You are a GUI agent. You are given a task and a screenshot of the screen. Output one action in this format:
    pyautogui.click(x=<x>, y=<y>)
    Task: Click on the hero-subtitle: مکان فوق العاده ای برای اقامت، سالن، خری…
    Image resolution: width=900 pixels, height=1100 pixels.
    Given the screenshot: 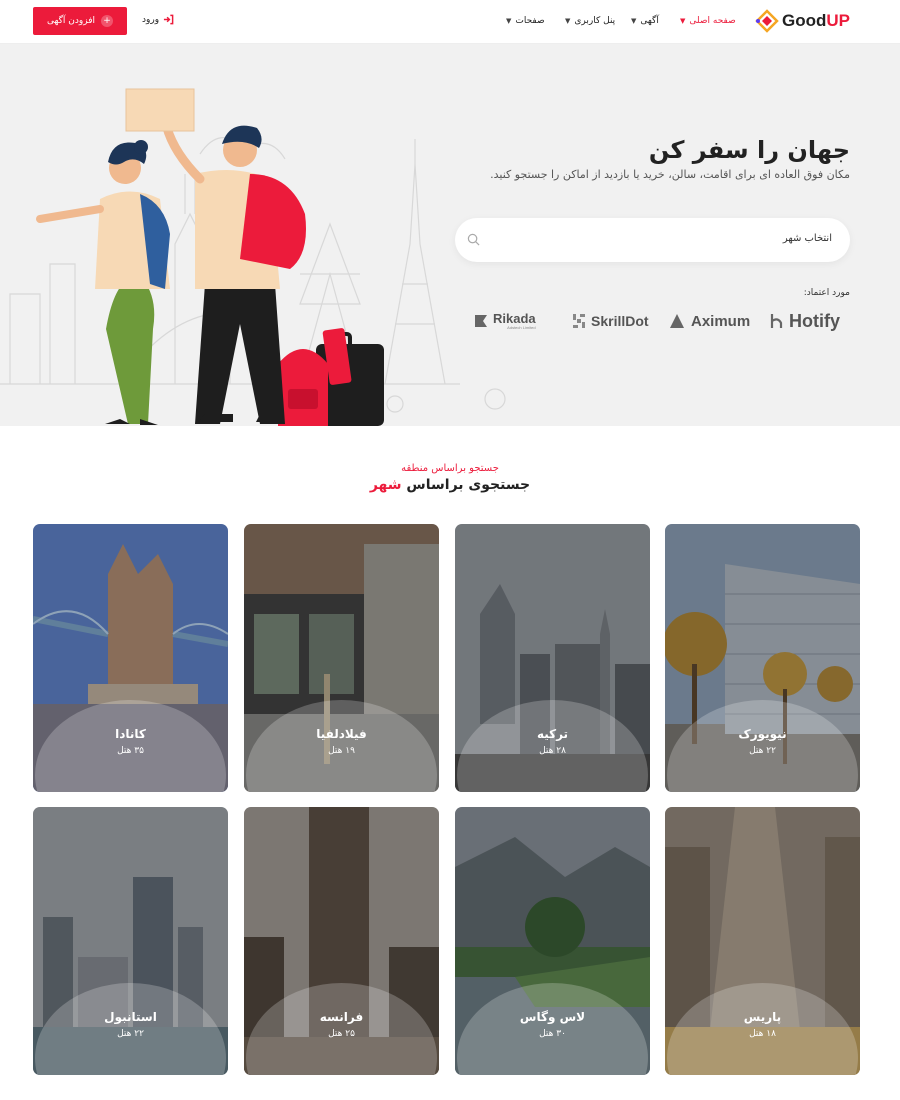 What is the action you would take?
    pyautogui.click(x=670, y=174)
    